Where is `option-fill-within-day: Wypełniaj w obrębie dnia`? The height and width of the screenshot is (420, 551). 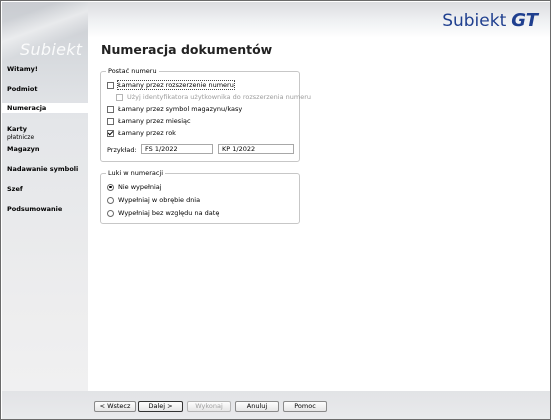
option-fill-within-day: Wypełniaj w obrębie dnia is located at coordinates (153, 200).